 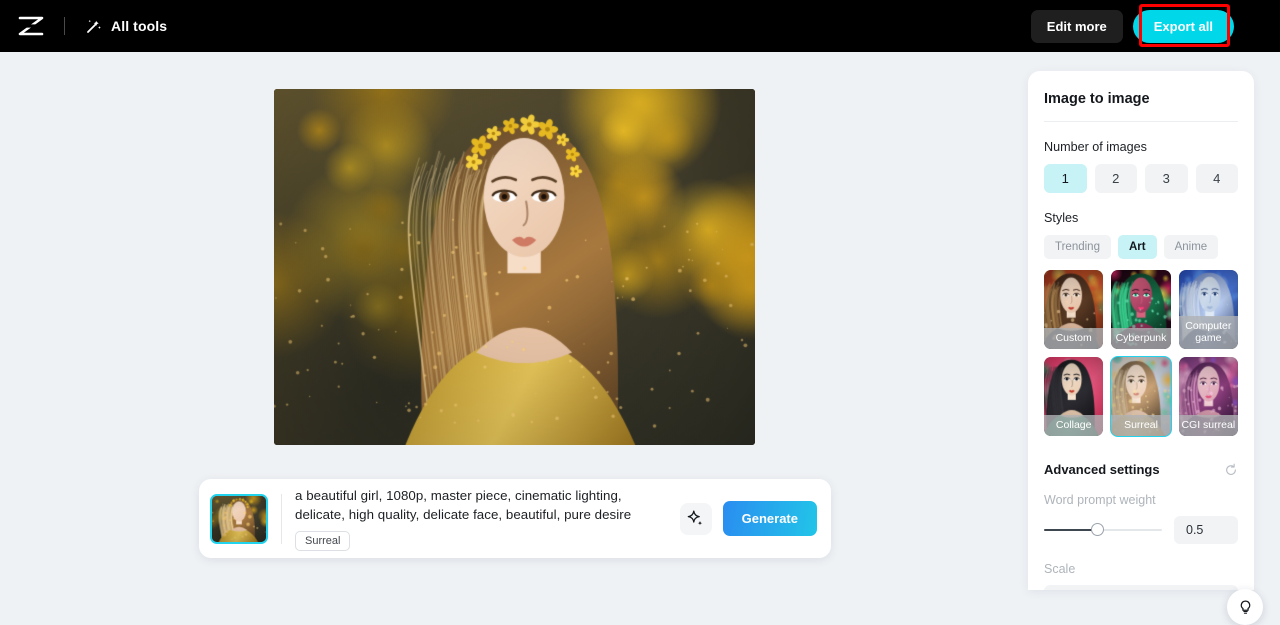 What do you see at coordinates (1074, 396) in the screenshot?
I see `style-card-collage: Collage` at bounding box center [1074, 396].